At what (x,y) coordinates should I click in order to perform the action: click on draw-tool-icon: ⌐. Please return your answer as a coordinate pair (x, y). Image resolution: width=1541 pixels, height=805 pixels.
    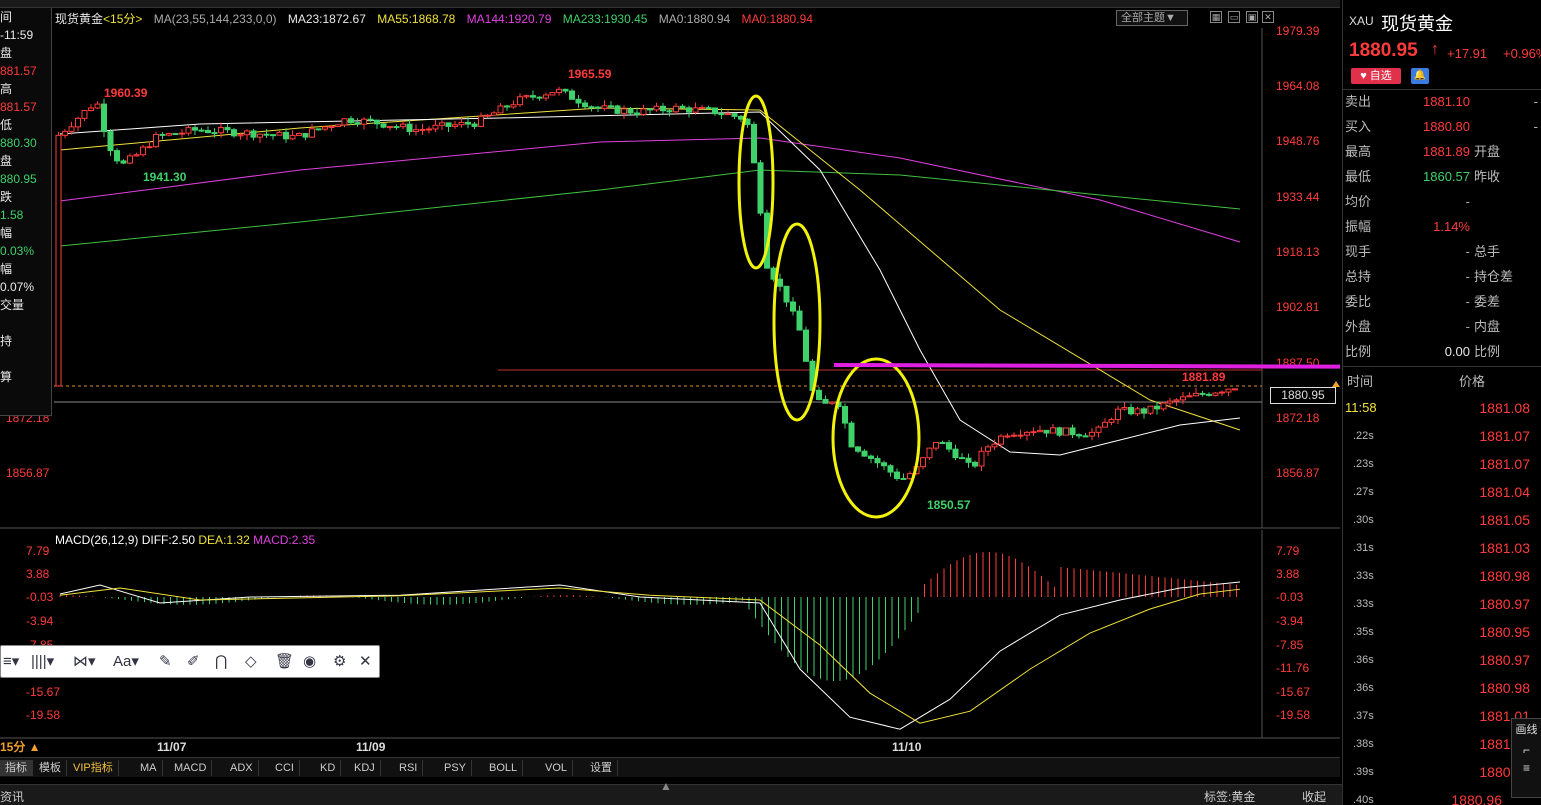
    Looking at the image, I should click on (1526, 750).